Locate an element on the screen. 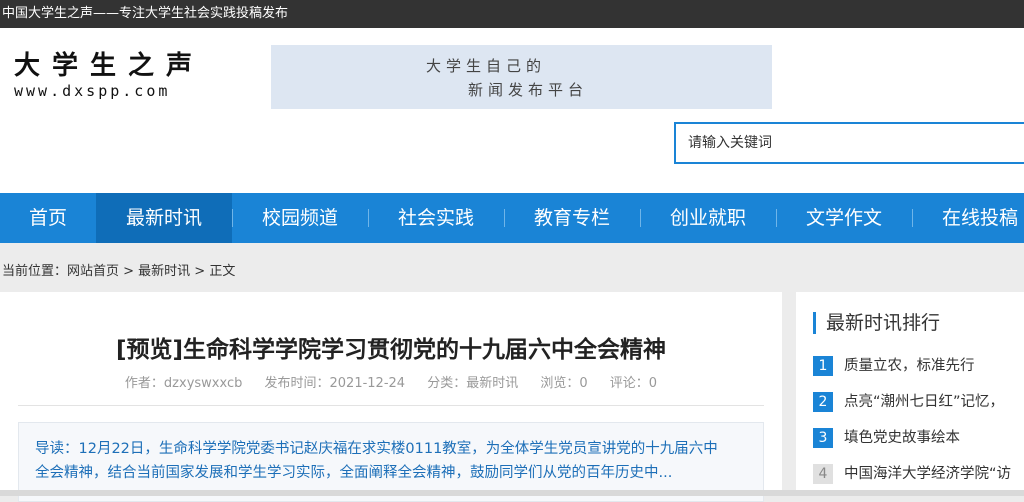 The height and width of the screenshot is (502, 1024). nav-item-campus: 校园频道 is located at coordinates (300, 218).